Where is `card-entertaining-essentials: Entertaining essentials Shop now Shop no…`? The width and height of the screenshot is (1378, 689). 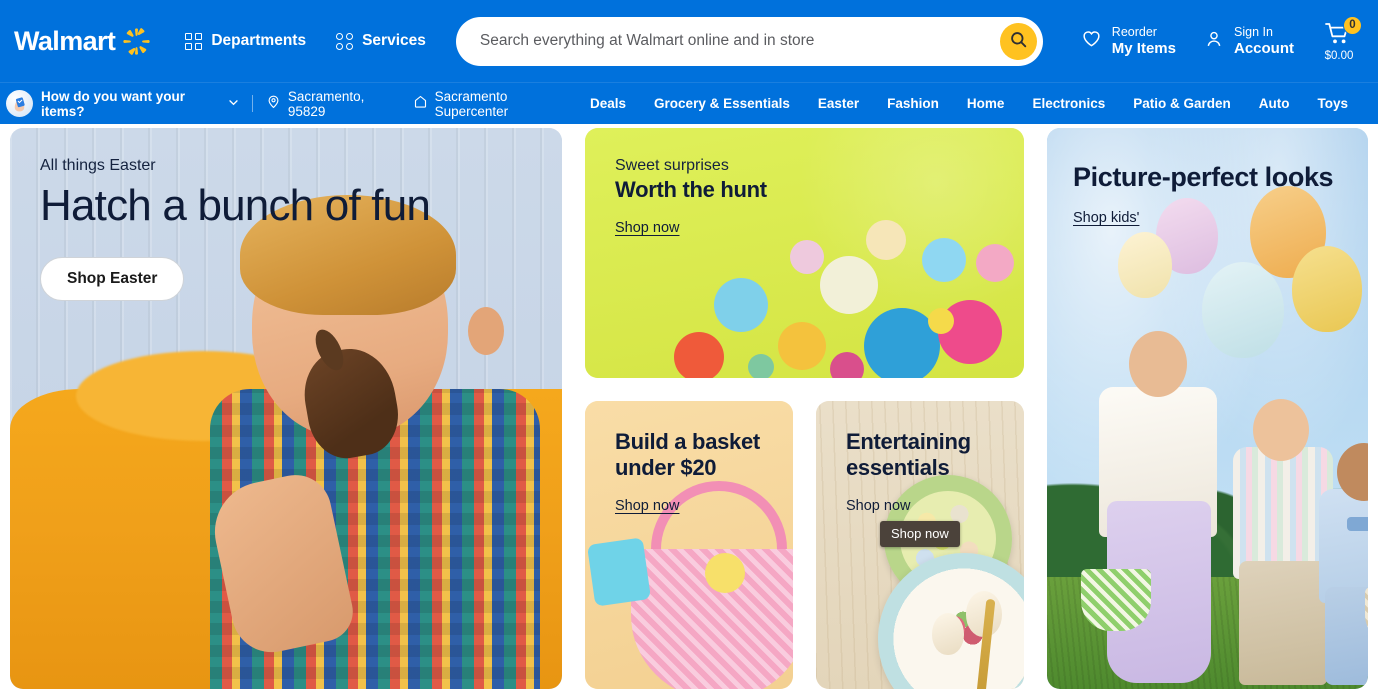
card-entertaining-essentials: Entertaining essentials Shop now Shop no… is located at coordinates (920, 545).